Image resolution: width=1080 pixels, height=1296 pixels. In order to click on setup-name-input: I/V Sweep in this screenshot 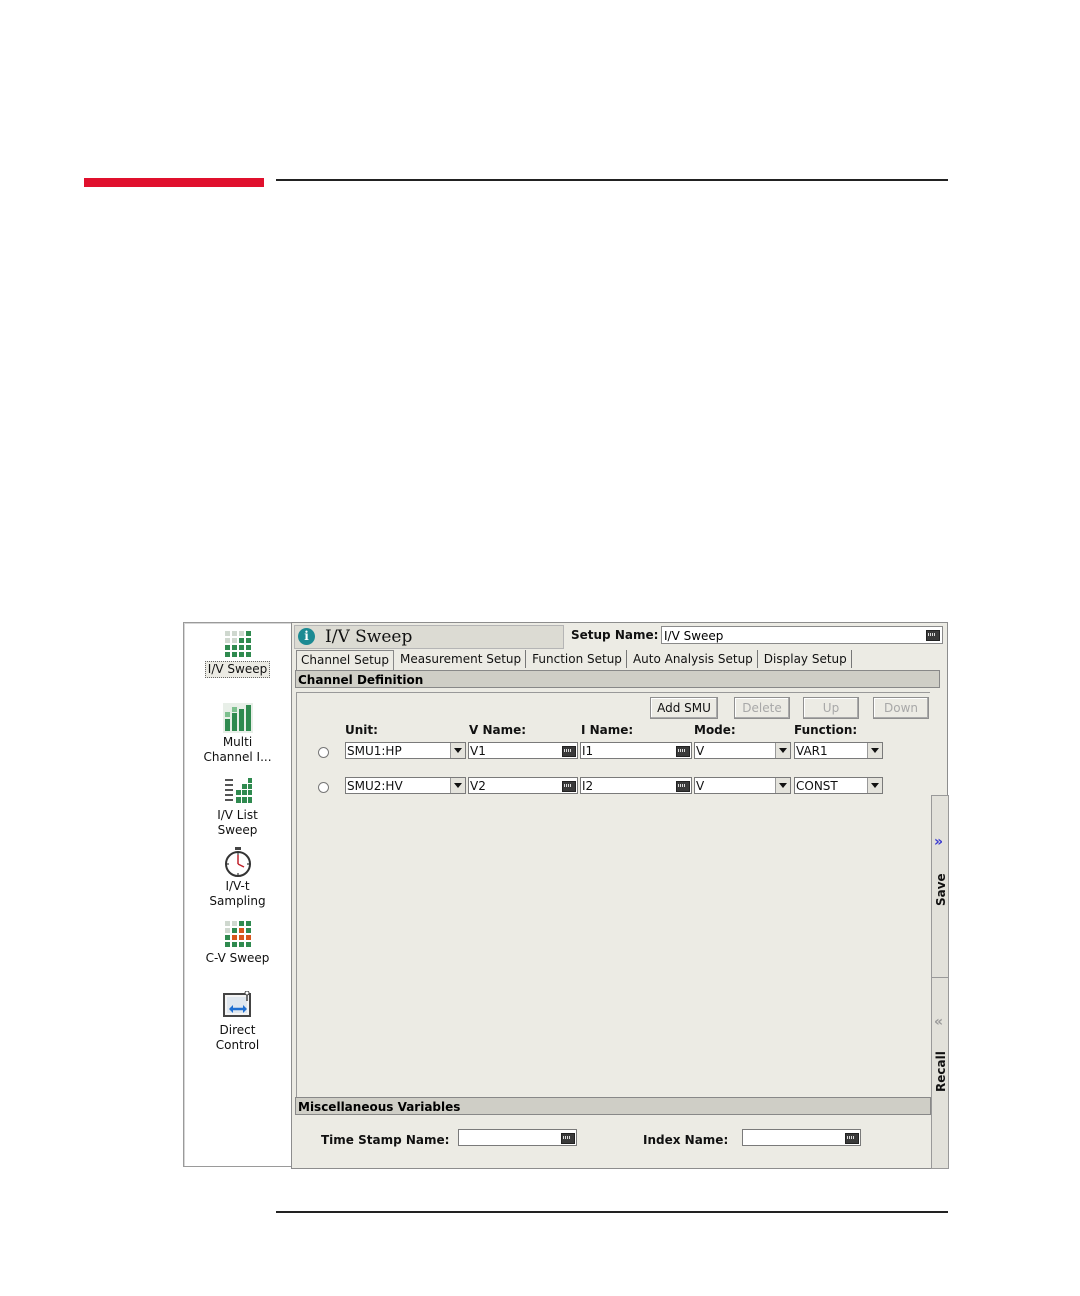, I will do `click(802, 635)`.